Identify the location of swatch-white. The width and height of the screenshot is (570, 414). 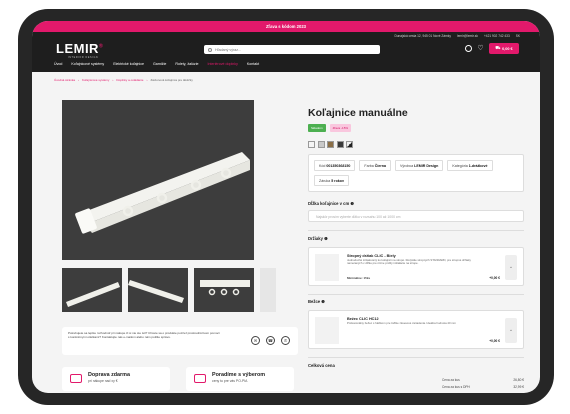
(311, 144).